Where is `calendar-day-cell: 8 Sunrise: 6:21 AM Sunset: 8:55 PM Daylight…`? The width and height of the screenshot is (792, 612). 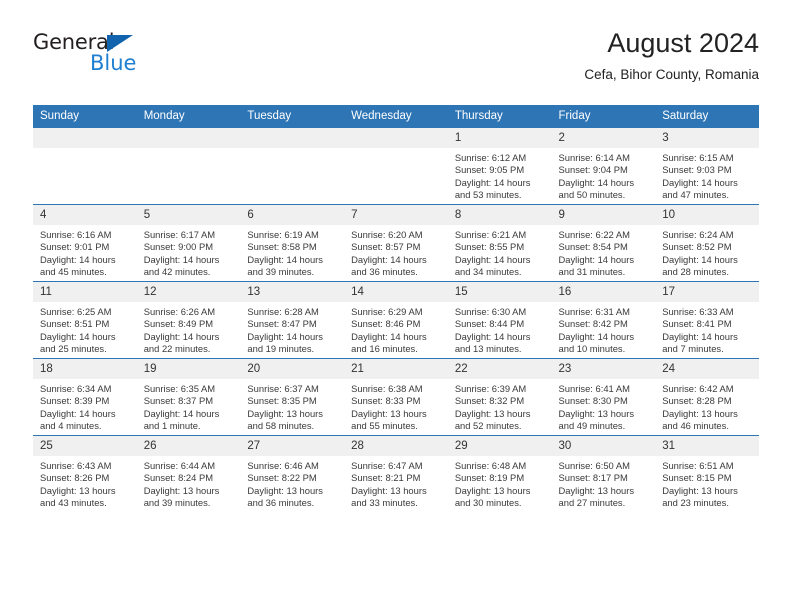
calendar-day-cell: 8 Sunrise: 6:21 AM Sunset: 8:55 PM Daylight… is located at coordinates (499, 243).